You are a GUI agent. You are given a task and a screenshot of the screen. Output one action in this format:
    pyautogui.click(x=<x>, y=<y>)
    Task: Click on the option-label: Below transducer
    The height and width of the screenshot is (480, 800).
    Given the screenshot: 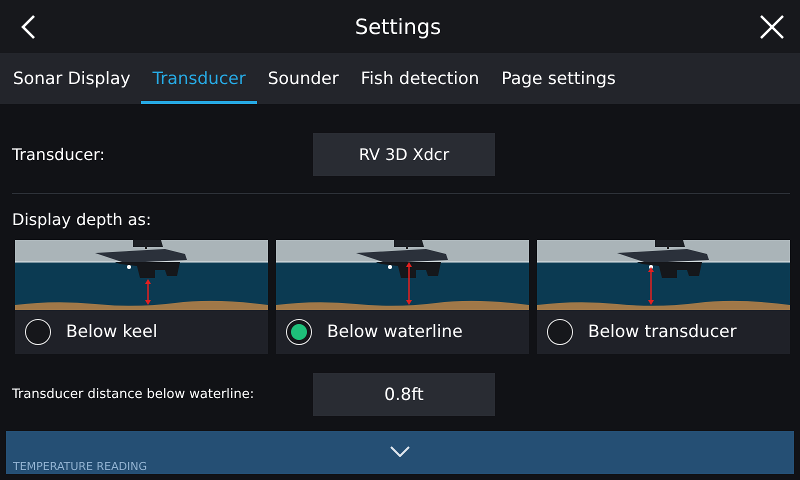 What is the action you would take?
    pyautogui.click(x=662, y=332)
    